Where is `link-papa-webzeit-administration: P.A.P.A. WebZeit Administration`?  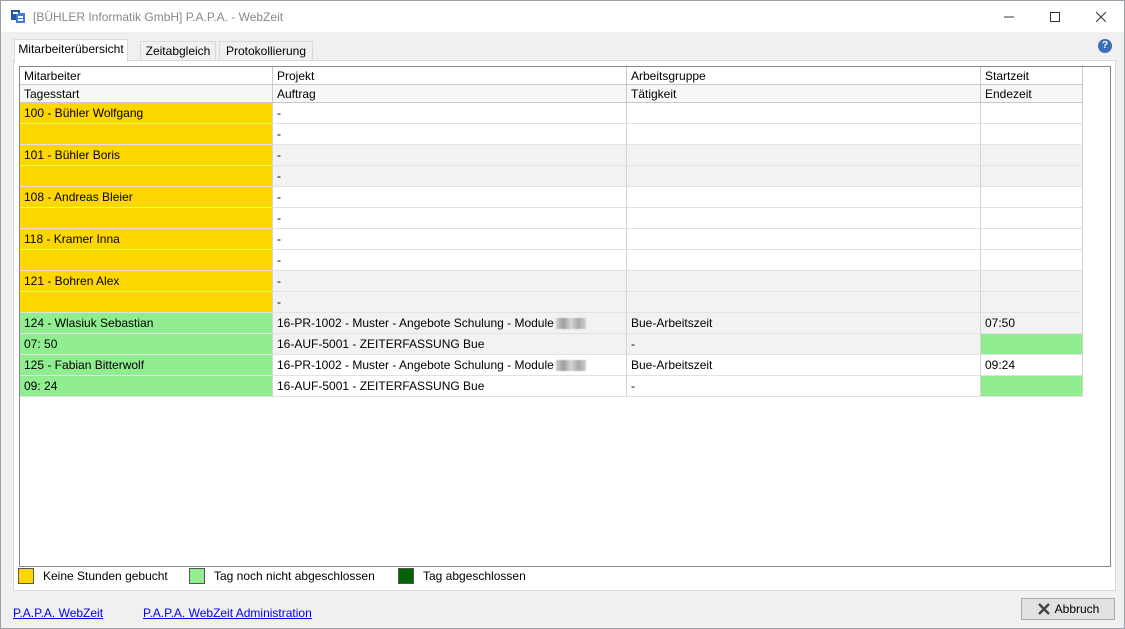
link-papa-webzeit-administration: P.A.P.A. WebZeit Administration is located at coordinates (227, 613).